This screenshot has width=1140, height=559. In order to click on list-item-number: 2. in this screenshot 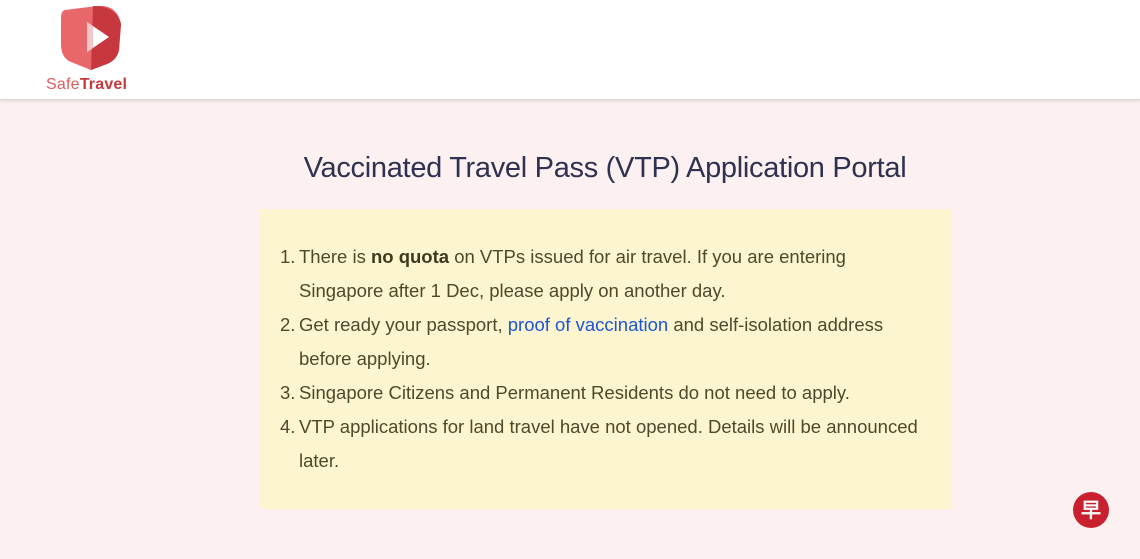, I will do `click(288, 324)`.